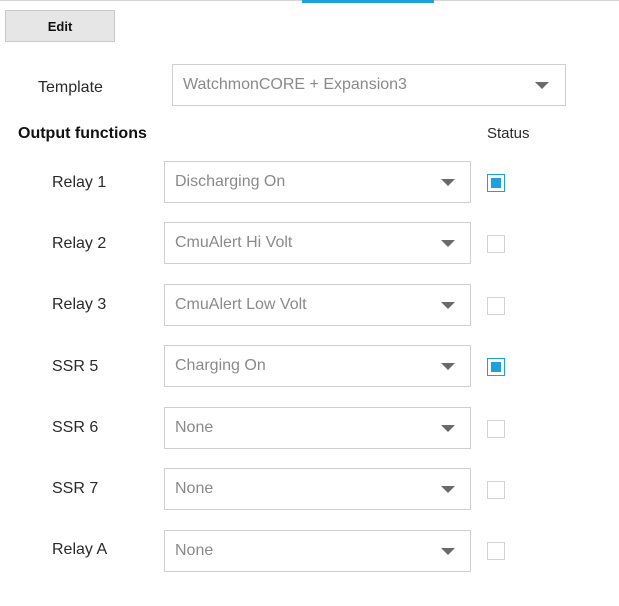  I want to click on output-function-value: CmuAlert Hi Volt, so click(234, 242).